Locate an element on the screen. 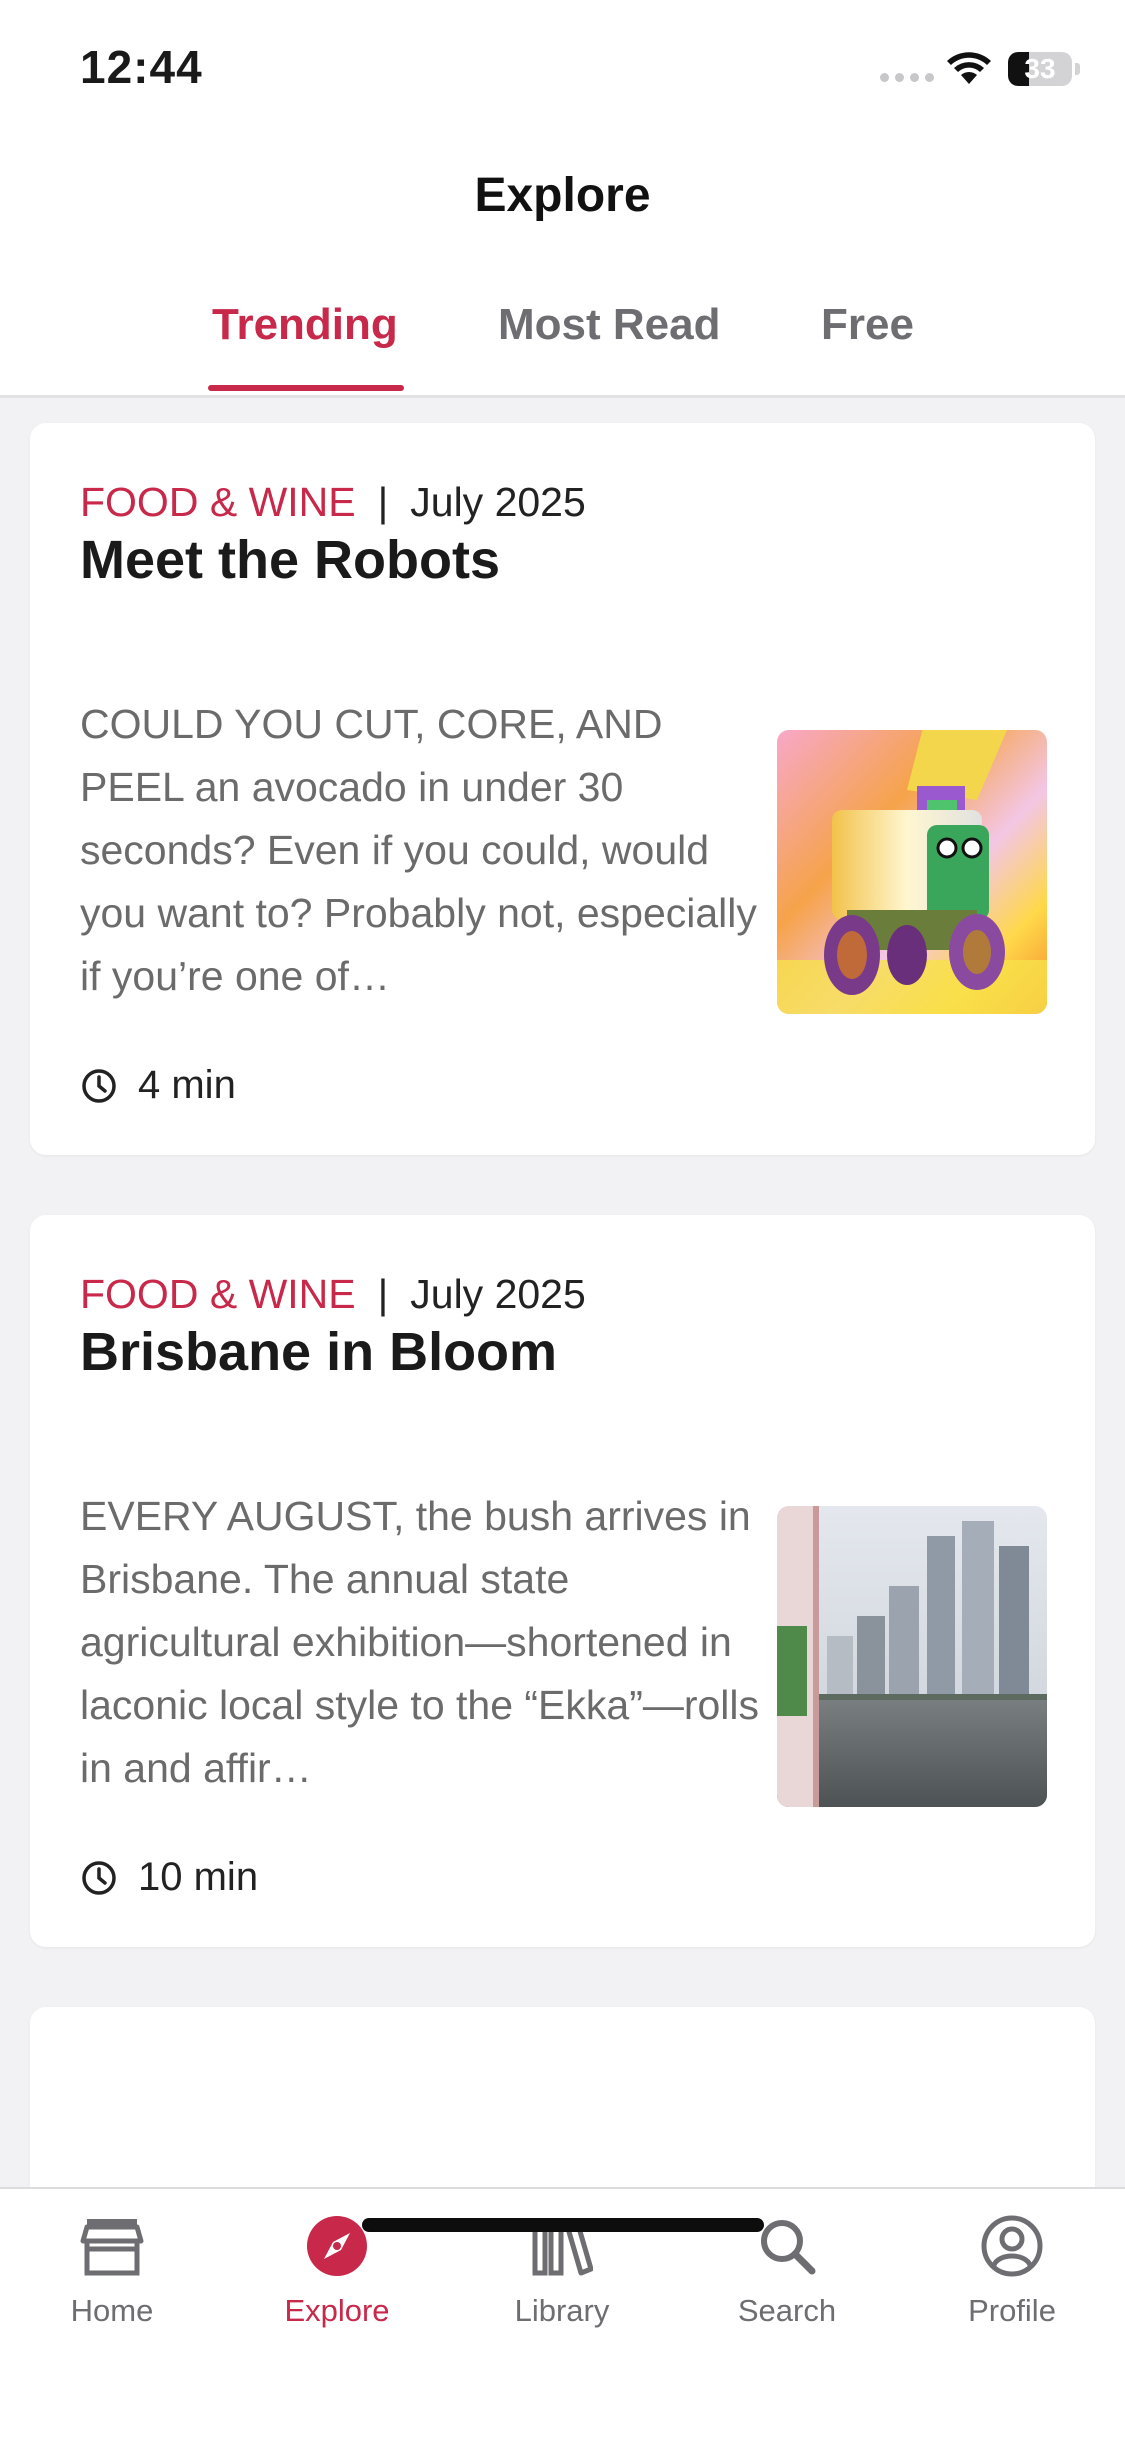 The height and width of the screenshot is (2438, 1125). battery-percentage: 33 is located at coordinates (1040, 68).